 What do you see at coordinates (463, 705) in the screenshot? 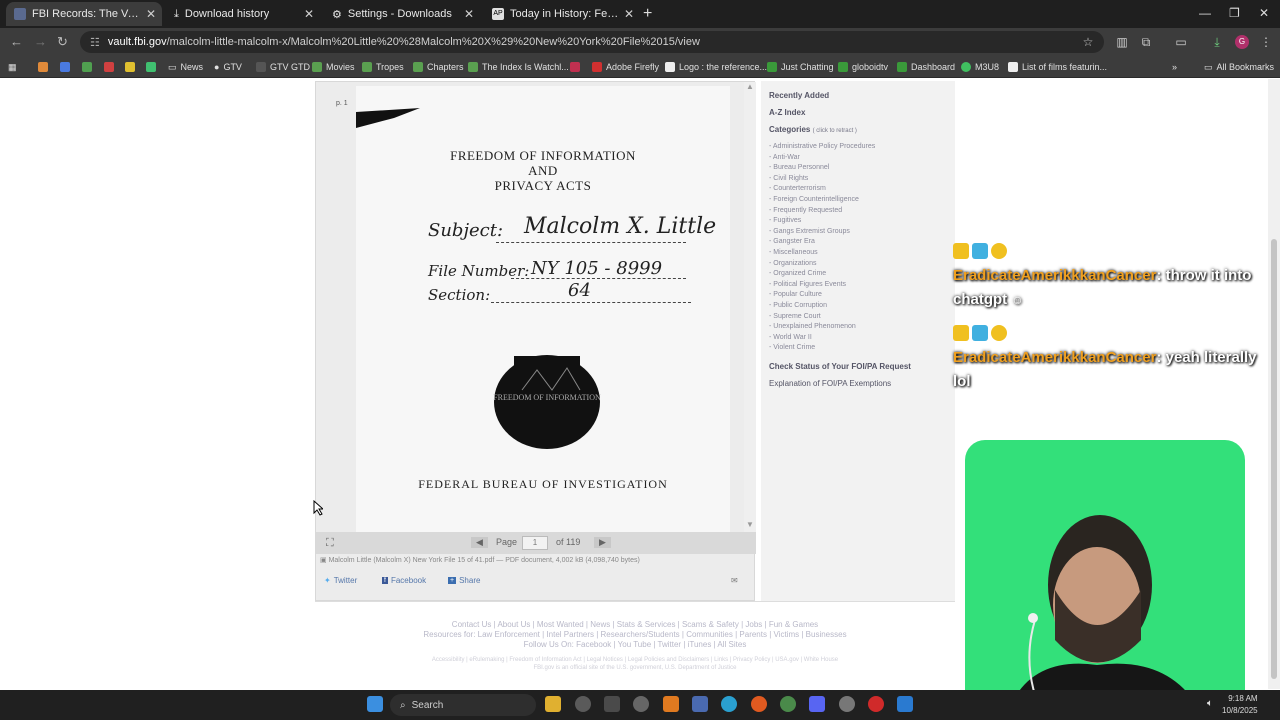
I see `taskbar-search: ⌕ Search` at bounding box center [463, 705].